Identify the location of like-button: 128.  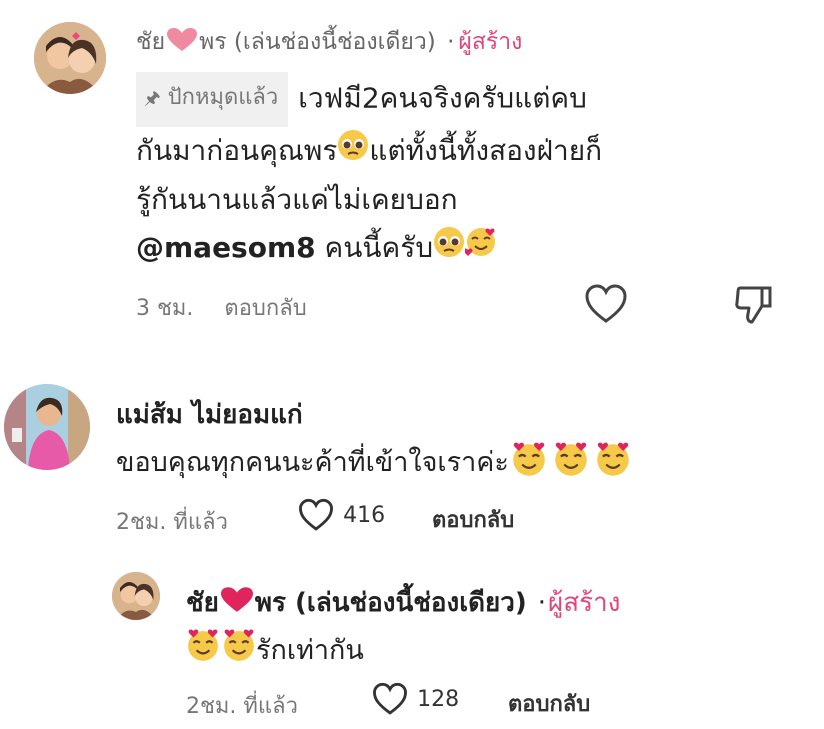
(415, 699).